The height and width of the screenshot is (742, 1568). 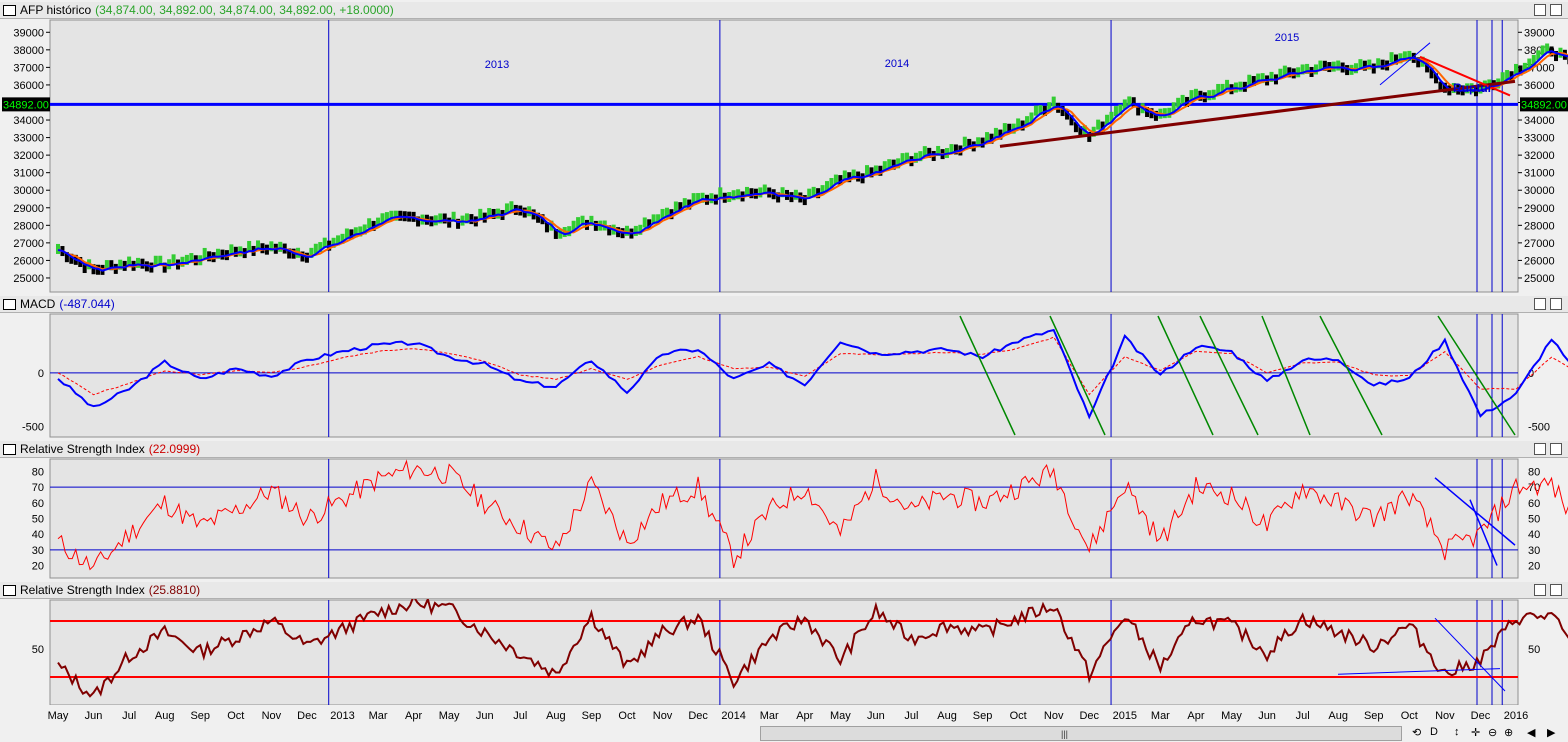 I want to click on left-icon: ◀, so click(x=1531, y=732).